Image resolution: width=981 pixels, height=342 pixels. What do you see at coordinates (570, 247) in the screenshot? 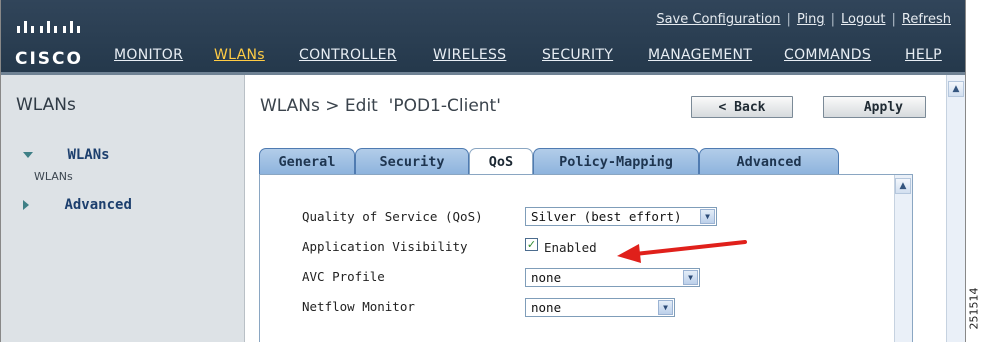
I see `app-visibility-enabled-label: Enabled` at bounding box center [570, 247].